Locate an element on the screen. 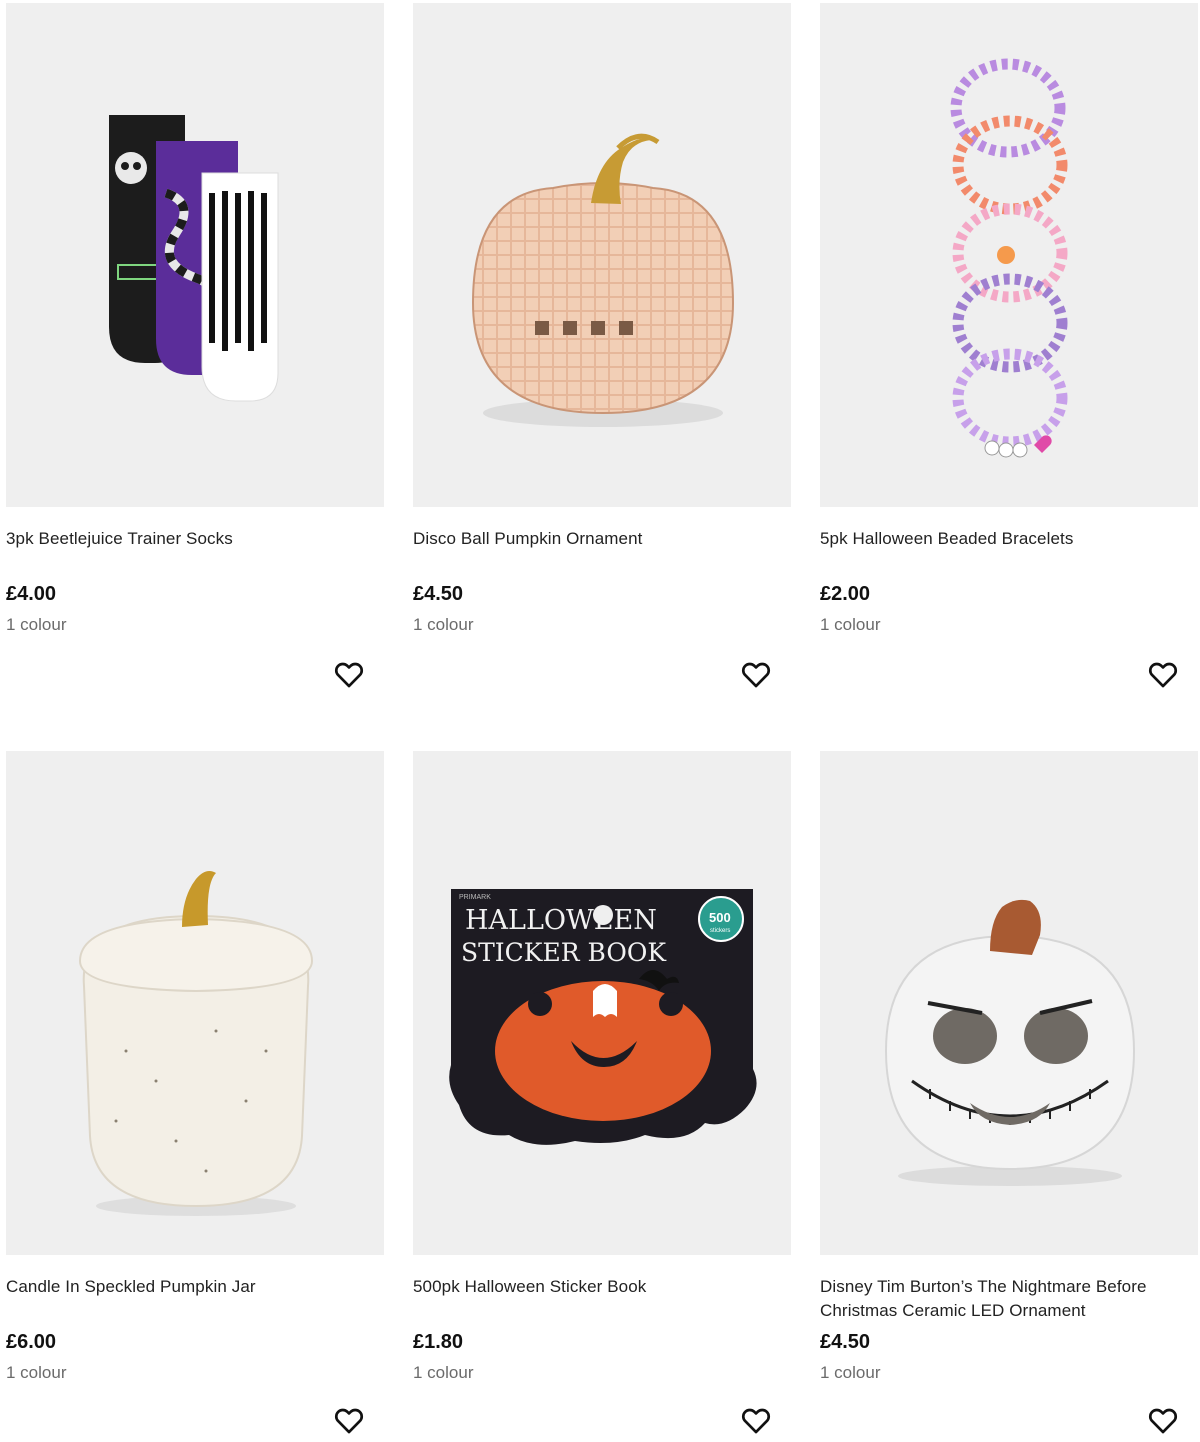 The image size is (1200, 1442). product-price: £1.80 is located at coordinates (438, 1342).